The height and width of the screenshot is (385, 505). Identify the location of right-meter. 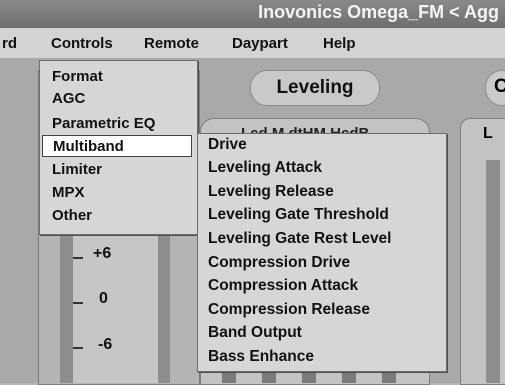
(493, 271).